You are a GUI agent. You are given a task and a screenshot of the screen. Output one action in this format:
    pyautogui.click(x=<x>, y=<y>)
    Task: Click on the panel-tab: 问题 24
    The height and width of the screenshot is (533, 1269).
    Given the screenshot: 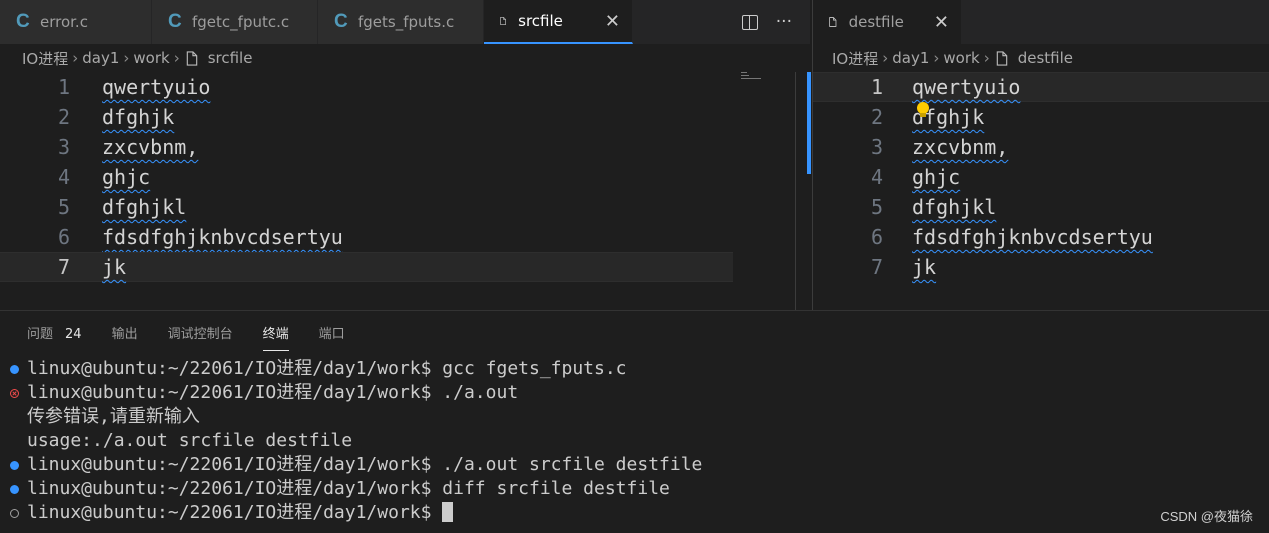 What is the action you would take?
    pyautogui.click(x=54, y=337)
    